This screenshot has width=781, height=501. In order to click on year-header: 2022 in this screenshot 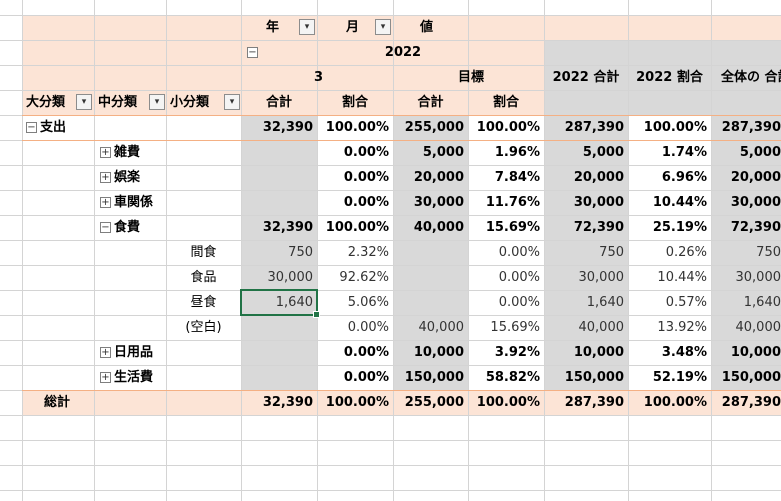, I will do `click(403, 52)`.